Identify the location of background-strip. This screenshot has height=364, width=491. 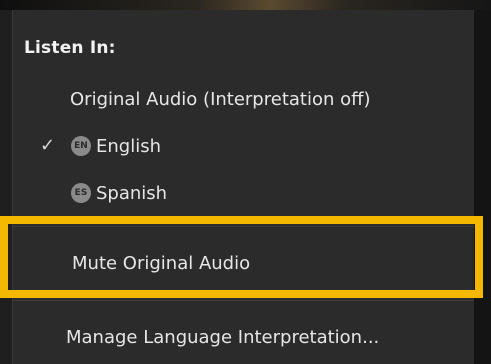
(245, 5).